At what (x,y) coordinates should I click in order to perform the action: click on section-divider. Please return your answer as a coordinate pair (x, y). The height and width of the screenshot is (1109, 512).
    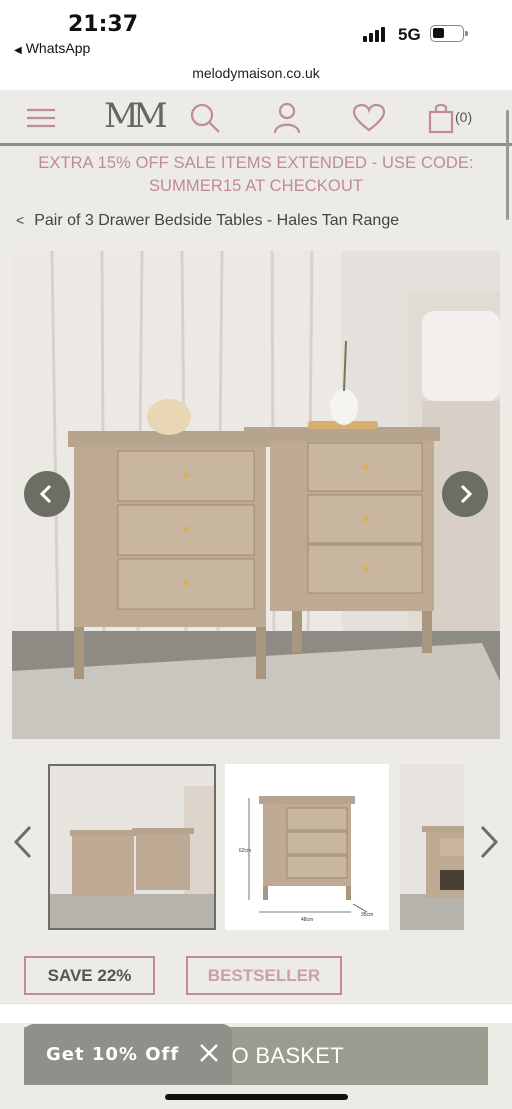
    Looking at the image, I should click on (256, 1013).